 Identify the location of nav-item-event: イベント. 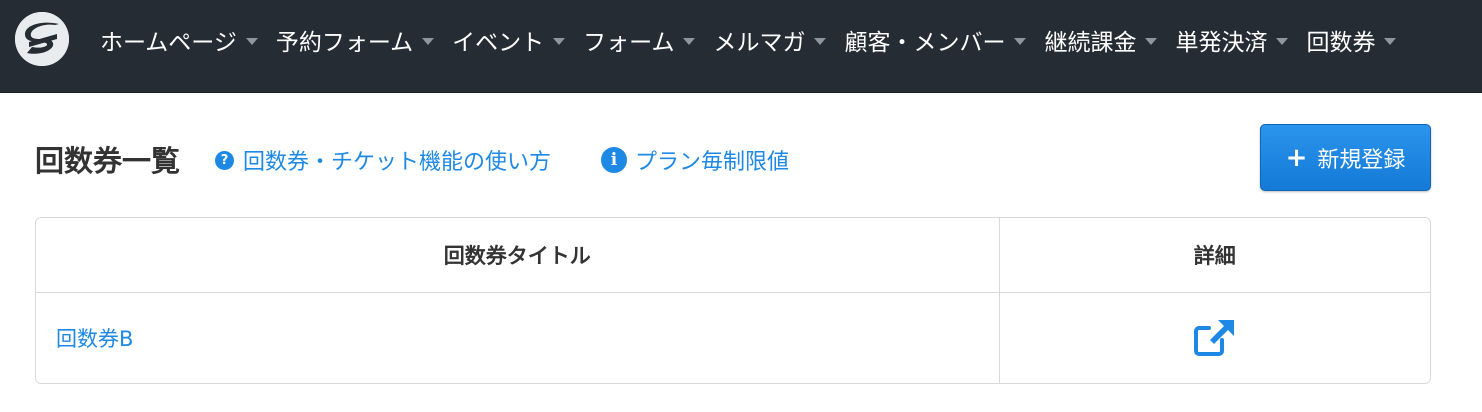
(509, 40).